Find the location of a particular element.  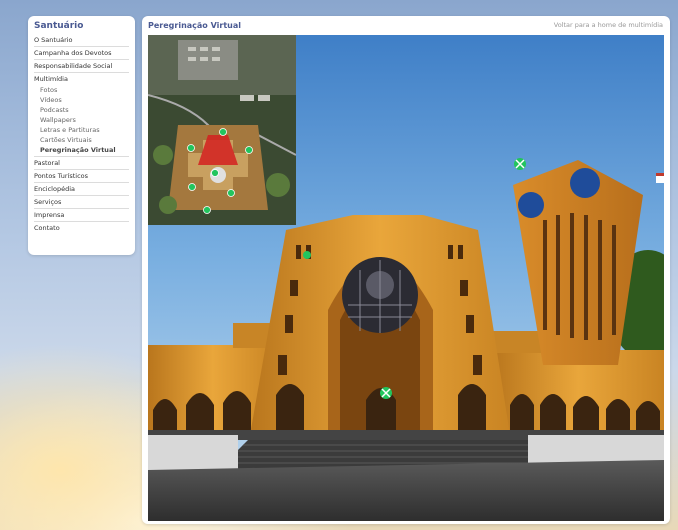

satellite-map-image is located at coordinates (222, 130).